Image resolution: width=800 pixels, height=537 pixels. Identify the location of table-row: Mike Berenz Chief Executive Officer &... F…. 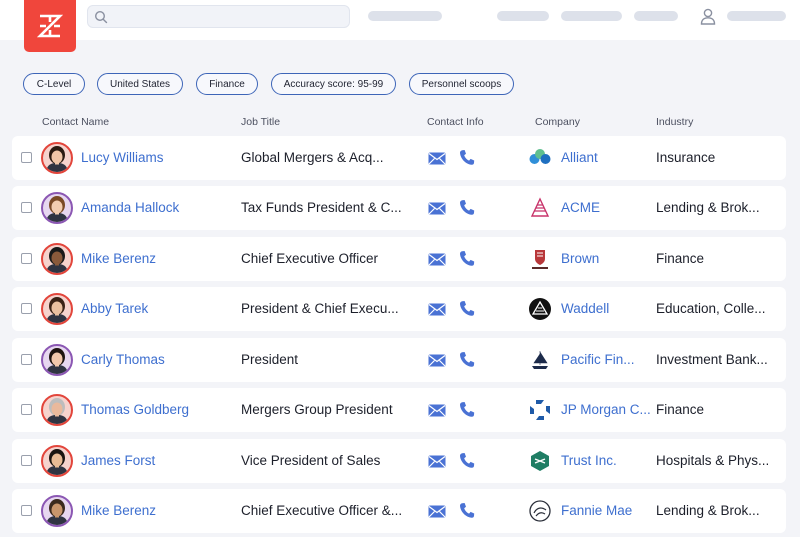
(399, 511).